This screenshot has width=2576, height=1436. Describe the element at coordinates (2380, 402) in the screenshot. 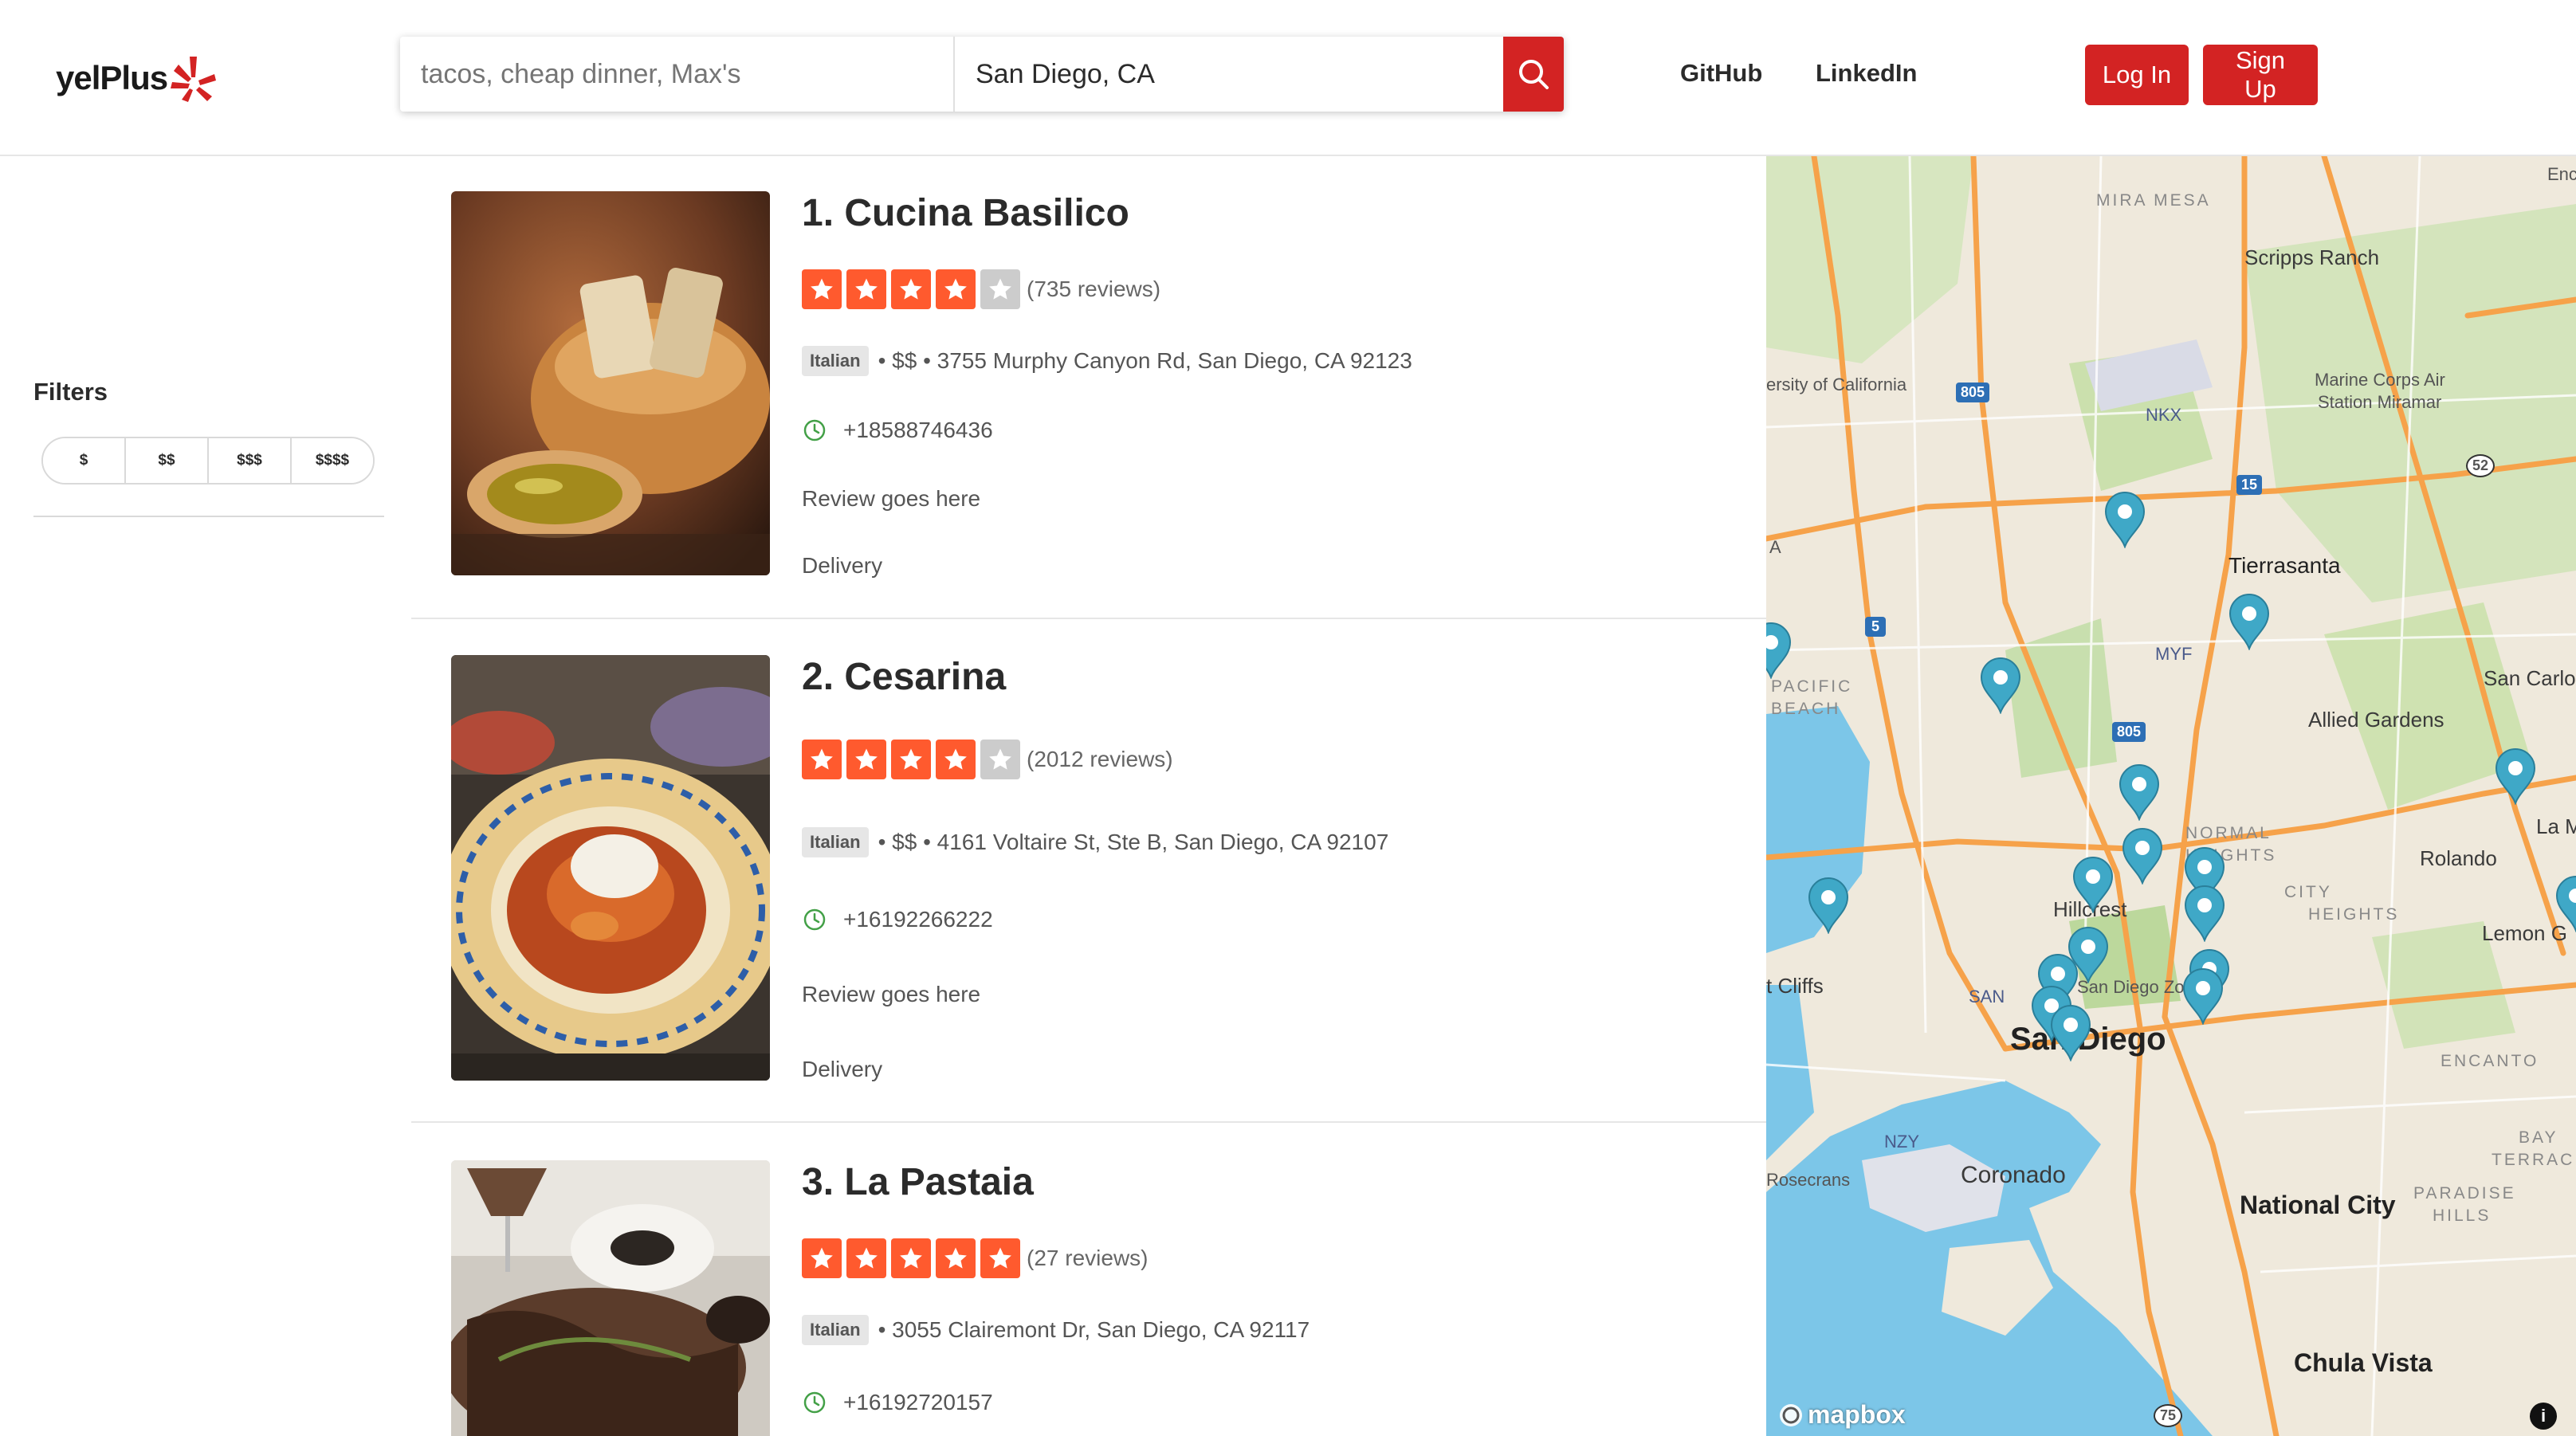

I see `map-label: Station Miramar` at that location.